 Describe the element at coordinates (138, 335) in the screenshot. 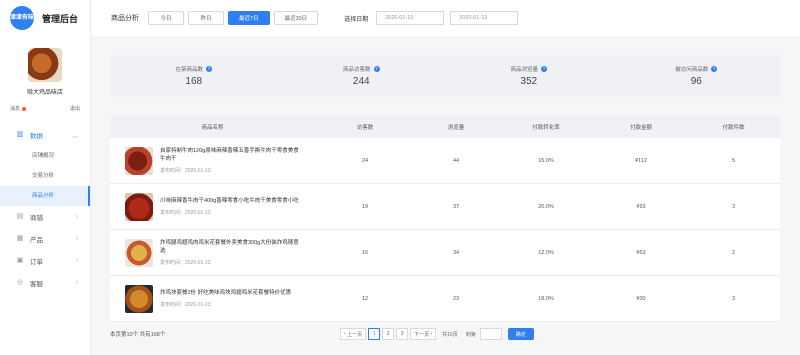

I see `page-summary: 本页第10个 共有168个` at that location.